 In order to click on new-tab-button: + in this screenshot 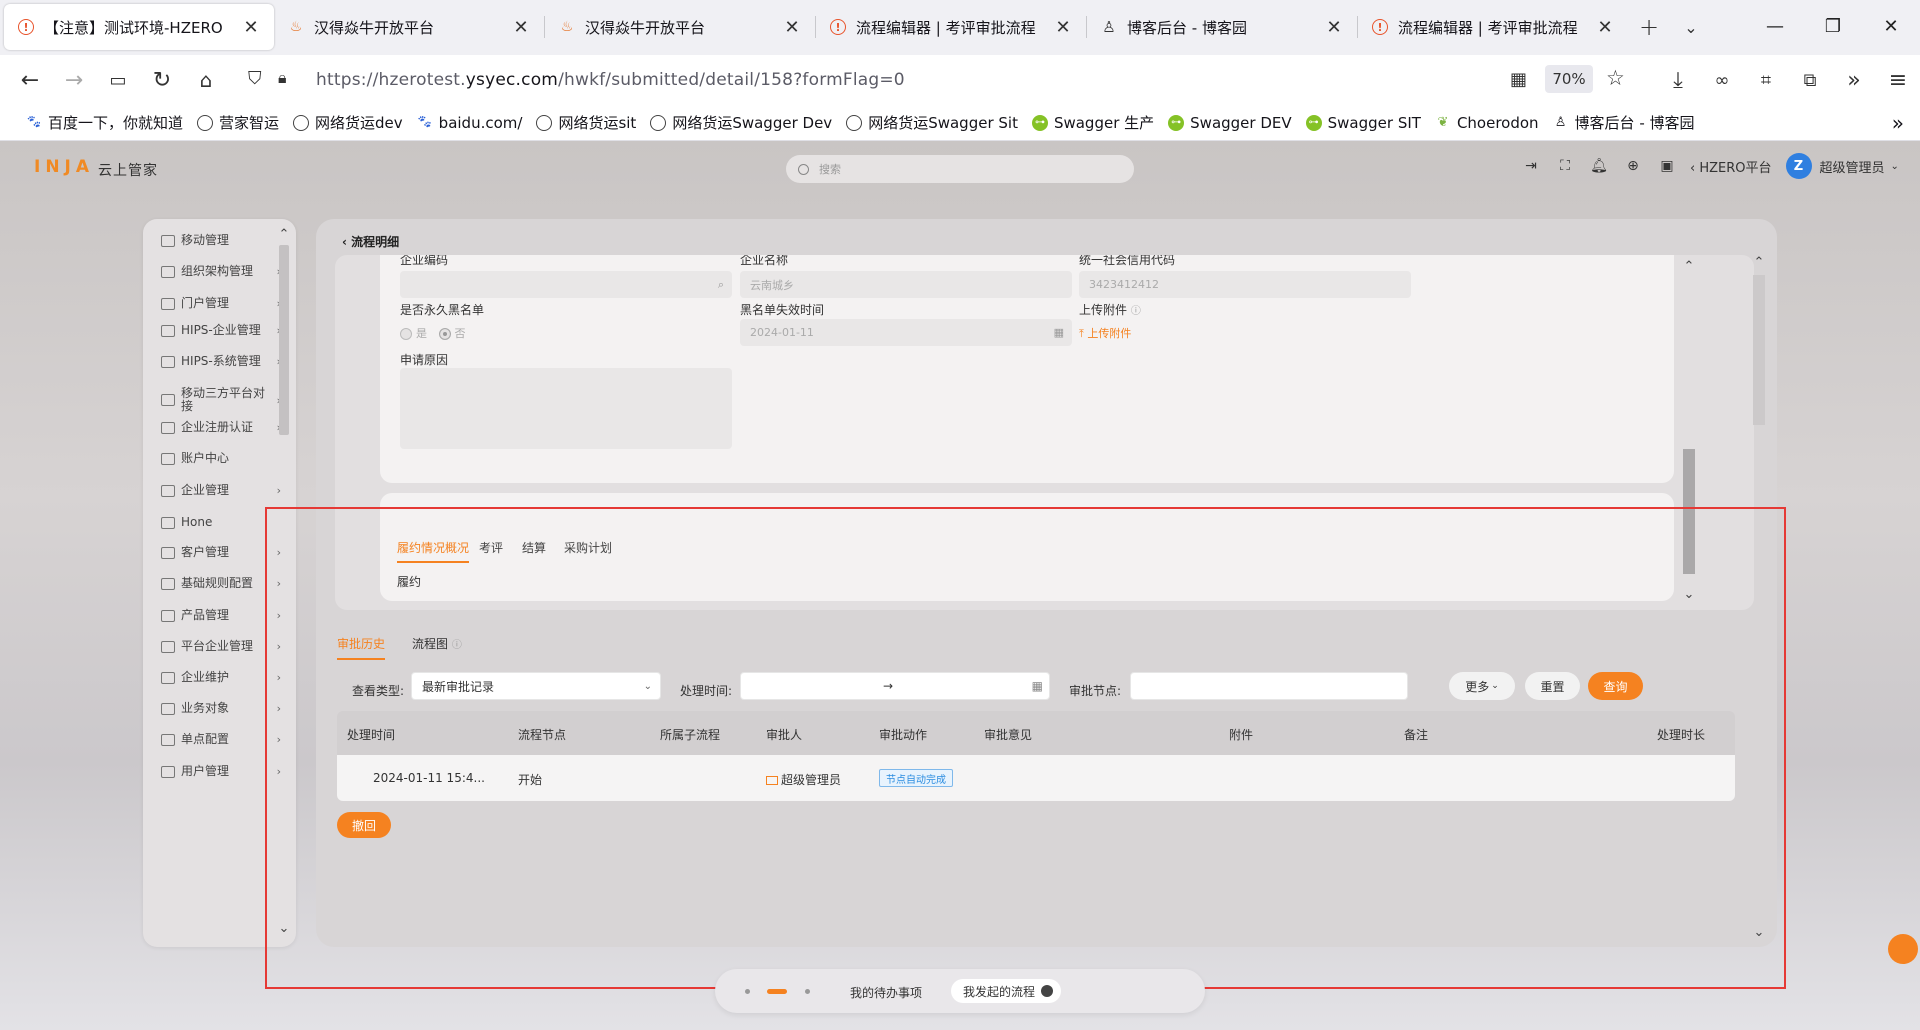, I will do `click(1649, 27)`.